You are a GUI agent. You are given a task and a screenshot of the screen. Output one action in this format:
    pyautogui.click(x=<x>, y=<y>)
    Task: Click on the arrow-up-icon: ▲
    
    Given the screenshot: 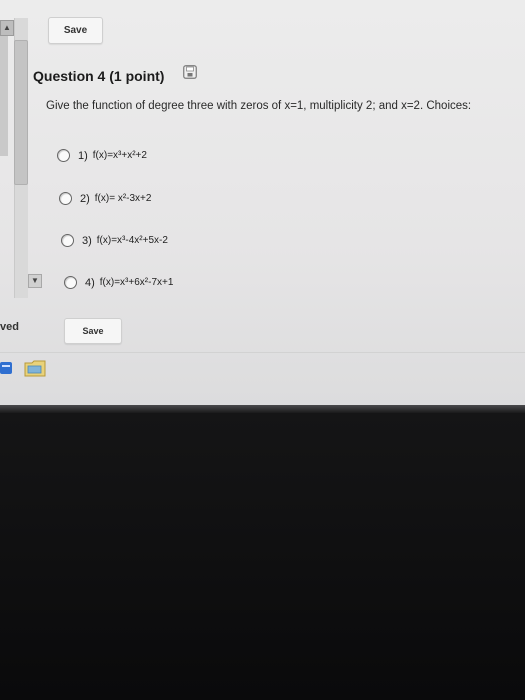 What is the action you would take?
    pyautogui.click(x=7, y=28)
    